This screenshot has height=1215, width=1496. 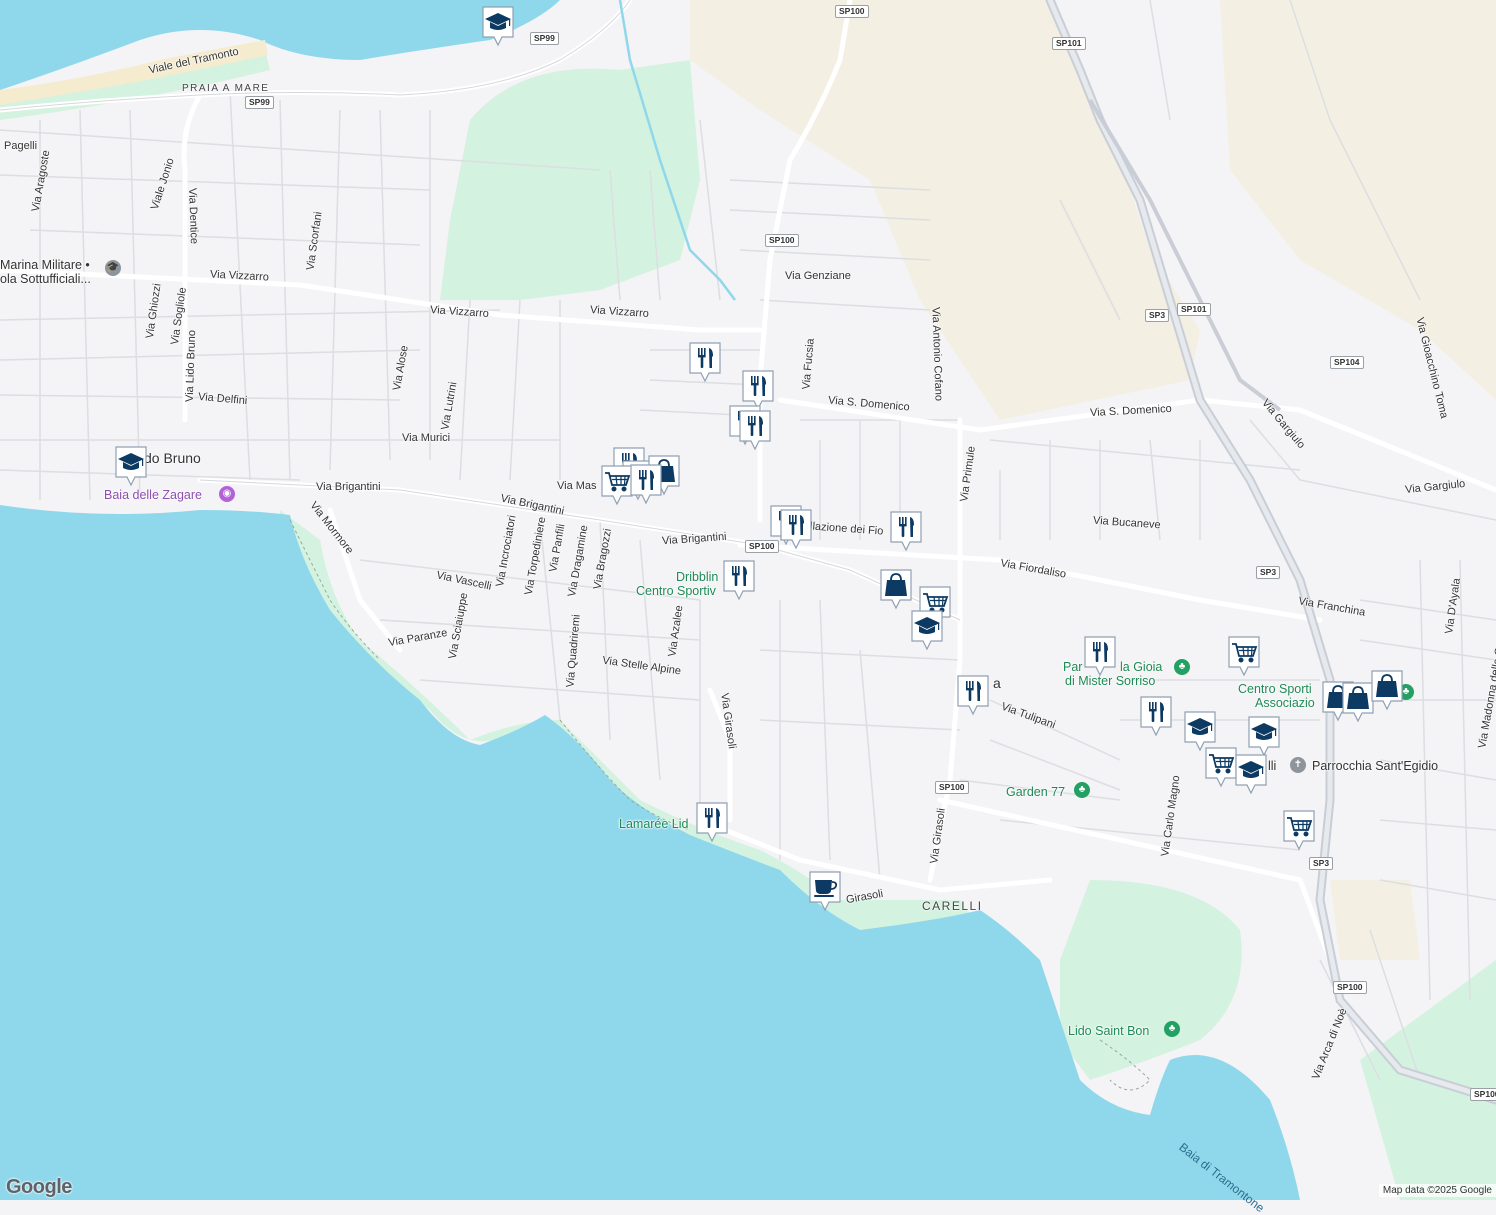 What do you see at coordinates (997, 683) in the screenshot?
I see `poi-label: a` at bounding box center [997, 683].